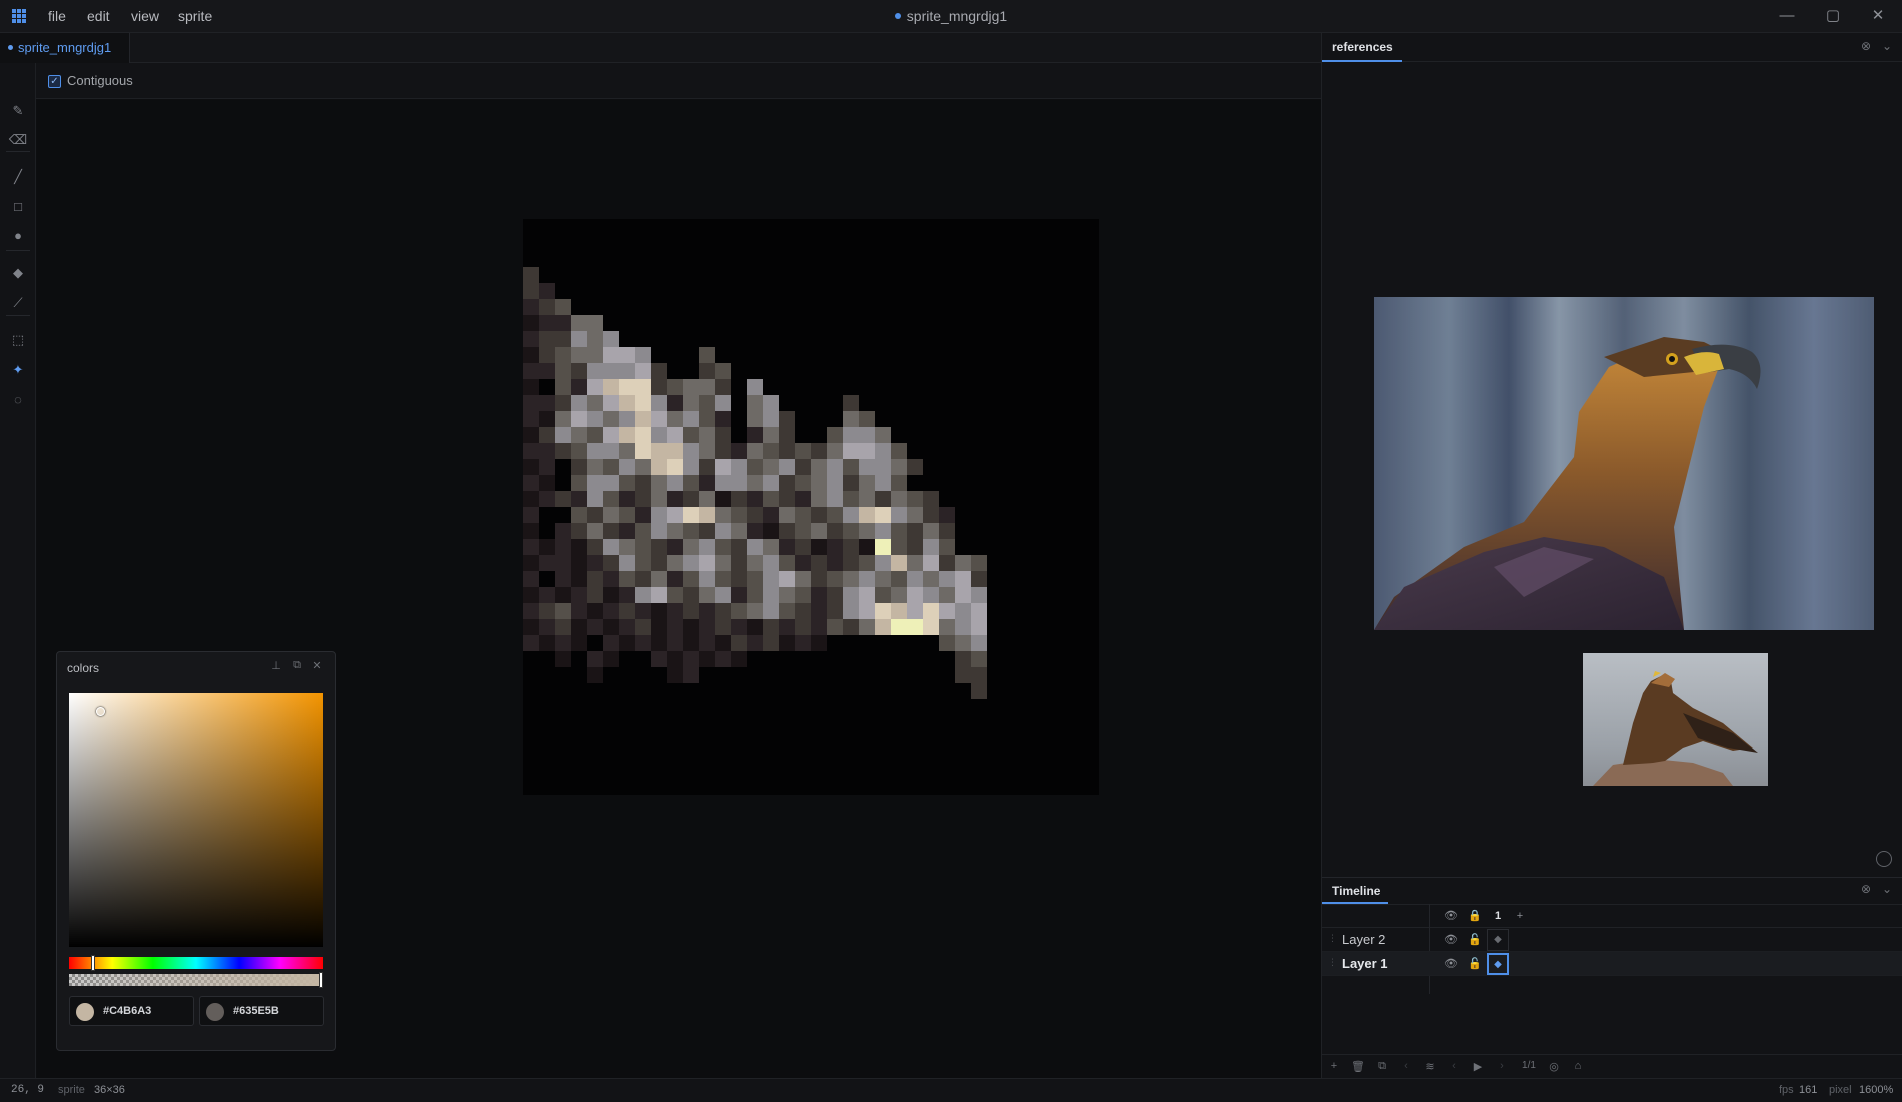  What do you see at coordinates (1612, 940) in the screenshot?
I see `layer-row: ⋮ Layer 2 👁 🔓 ◆` at bounding box center [1612, 940].